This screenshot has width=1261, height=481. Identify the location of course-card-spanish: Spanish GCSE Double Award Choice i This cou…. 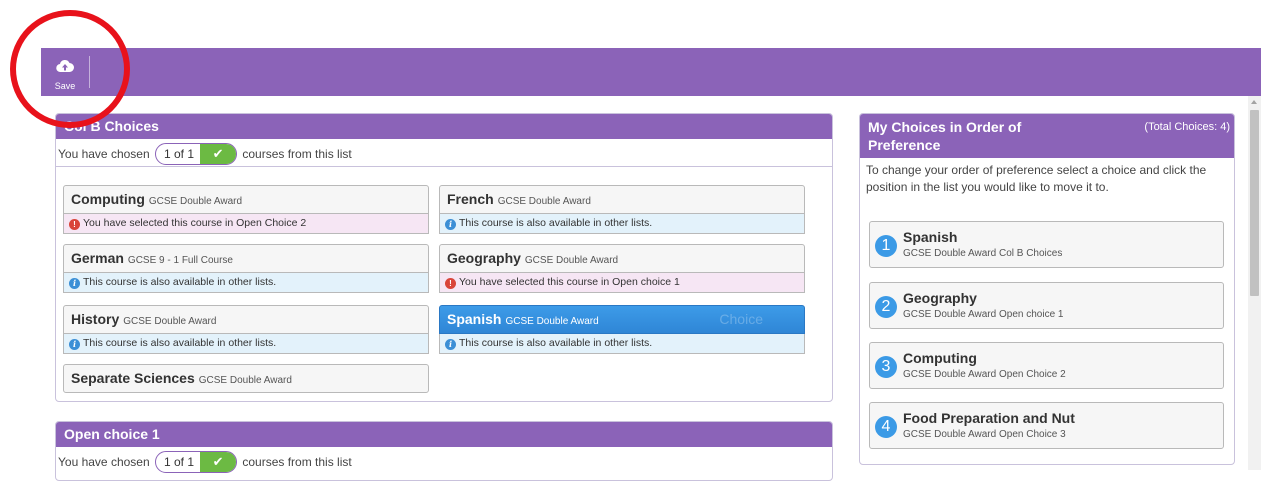
(622, 329).